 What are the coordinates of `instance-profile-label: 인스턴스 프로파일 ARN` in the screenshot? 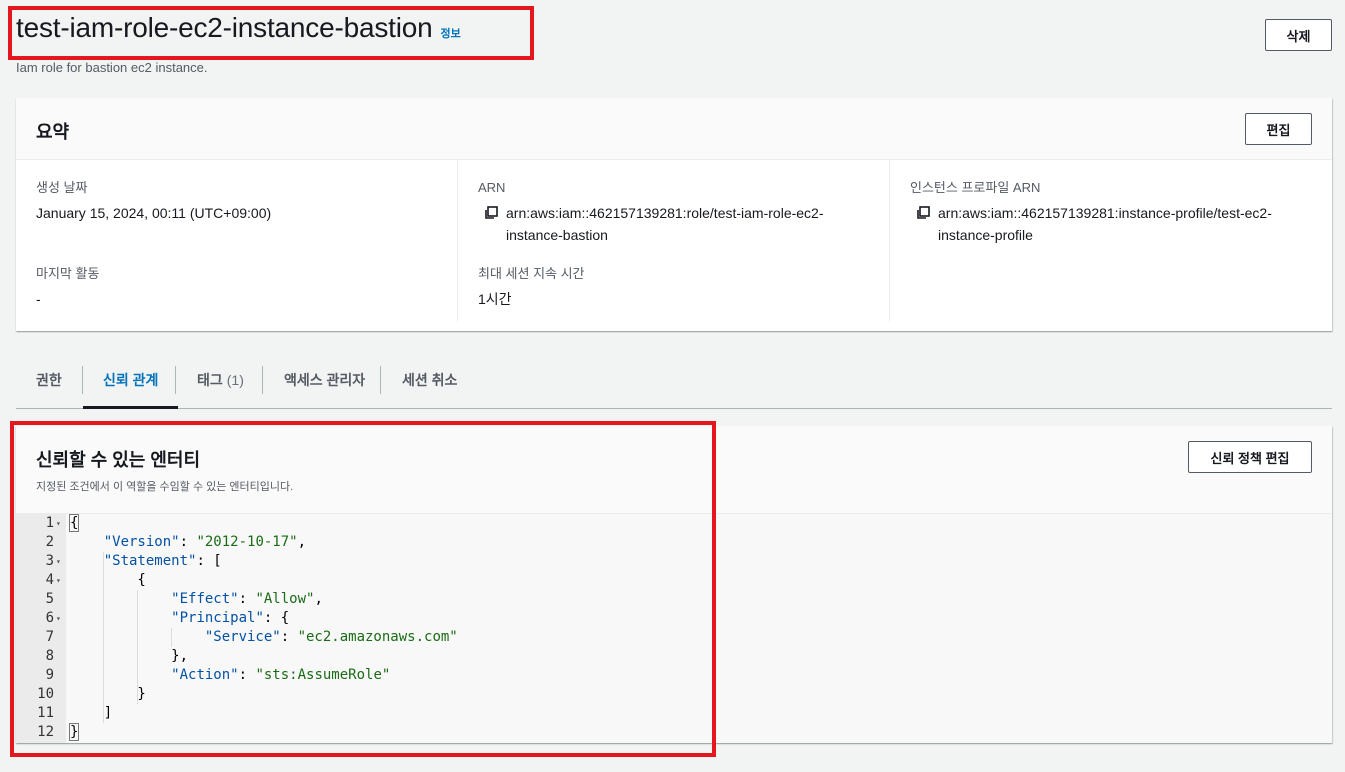 It's located at (975, 187).